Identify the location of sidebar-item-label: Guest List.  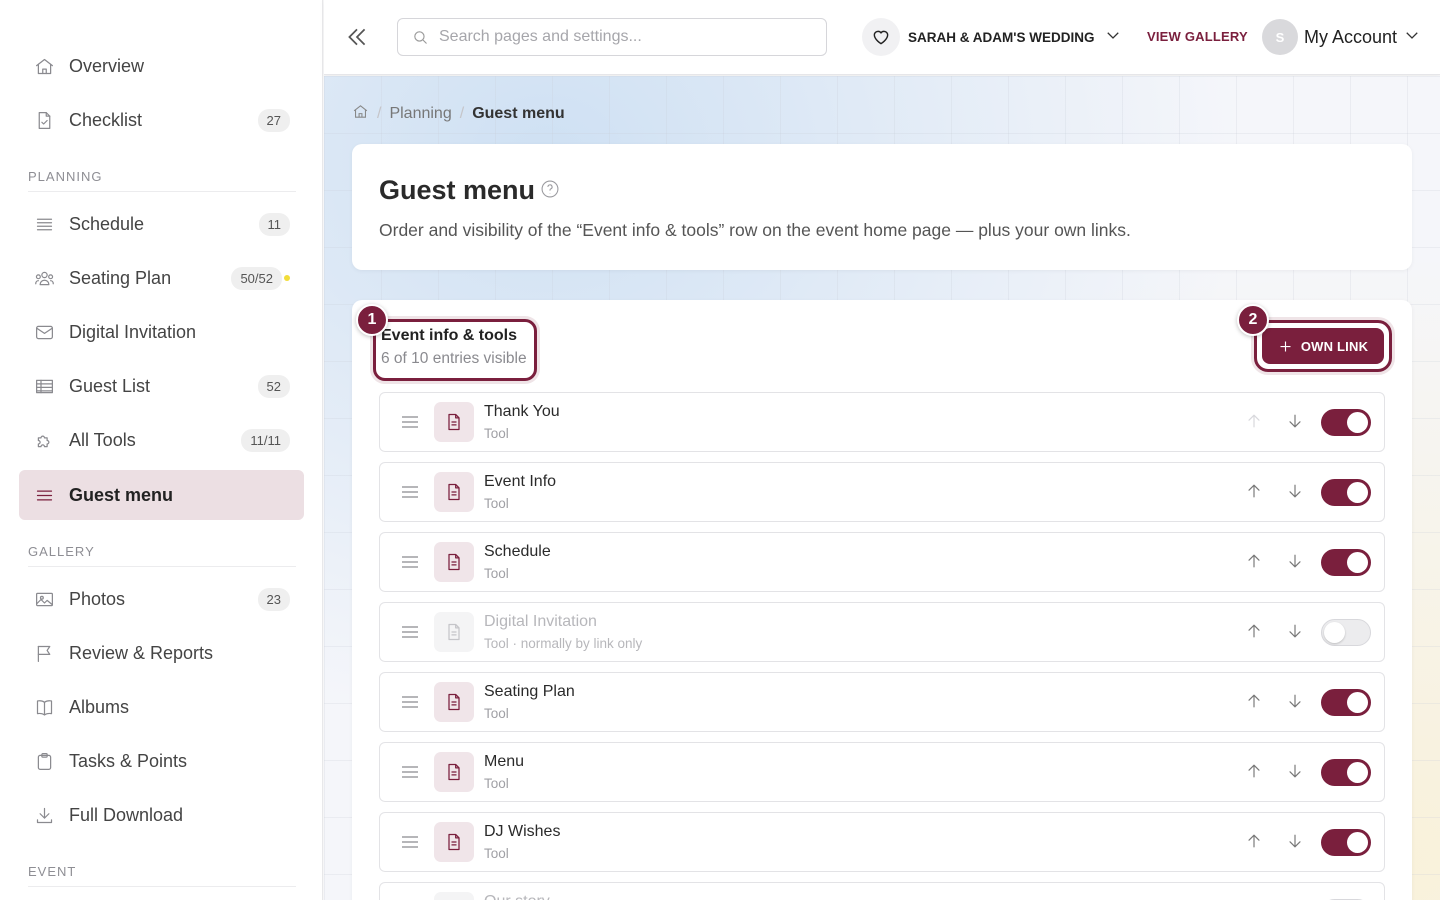
(110, 385).